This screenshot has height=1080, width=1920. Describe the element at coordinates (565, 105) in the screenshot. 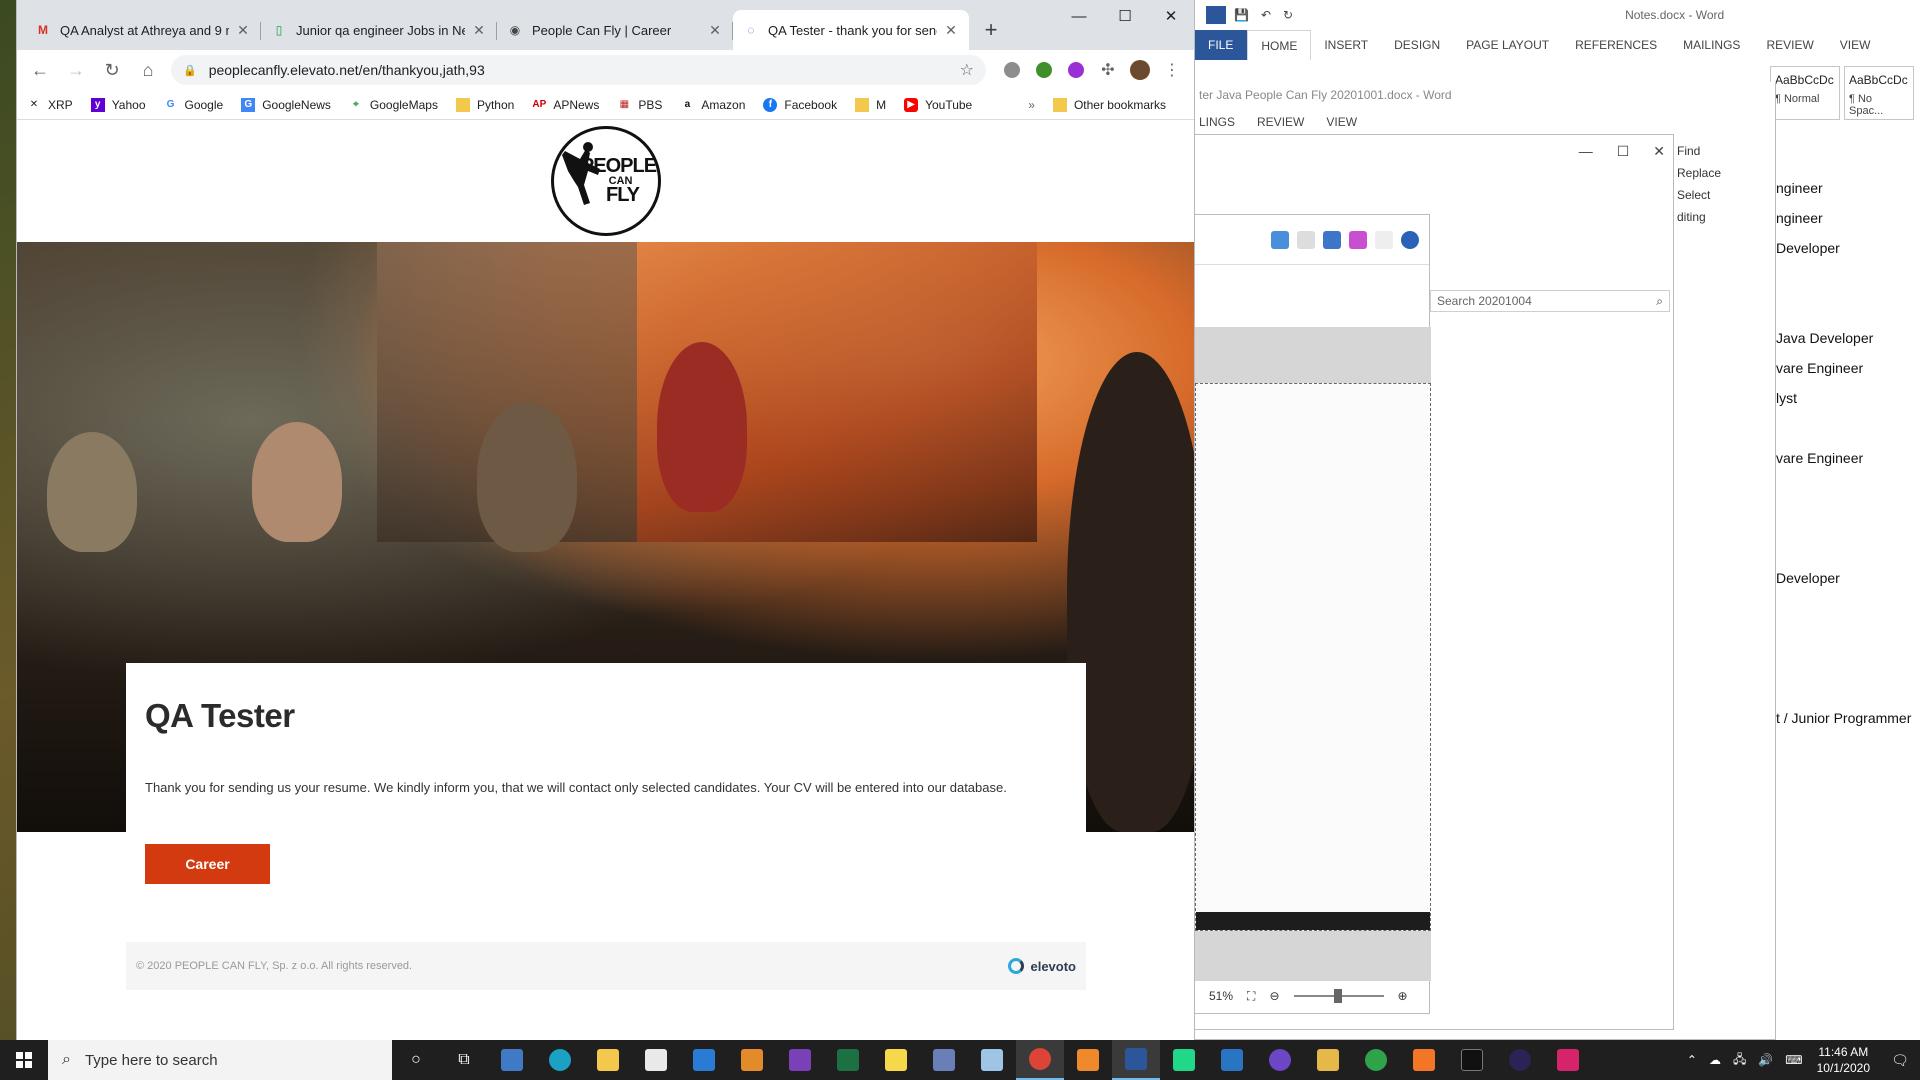

I see `bookmark-apnews: AP APNews` at that location.